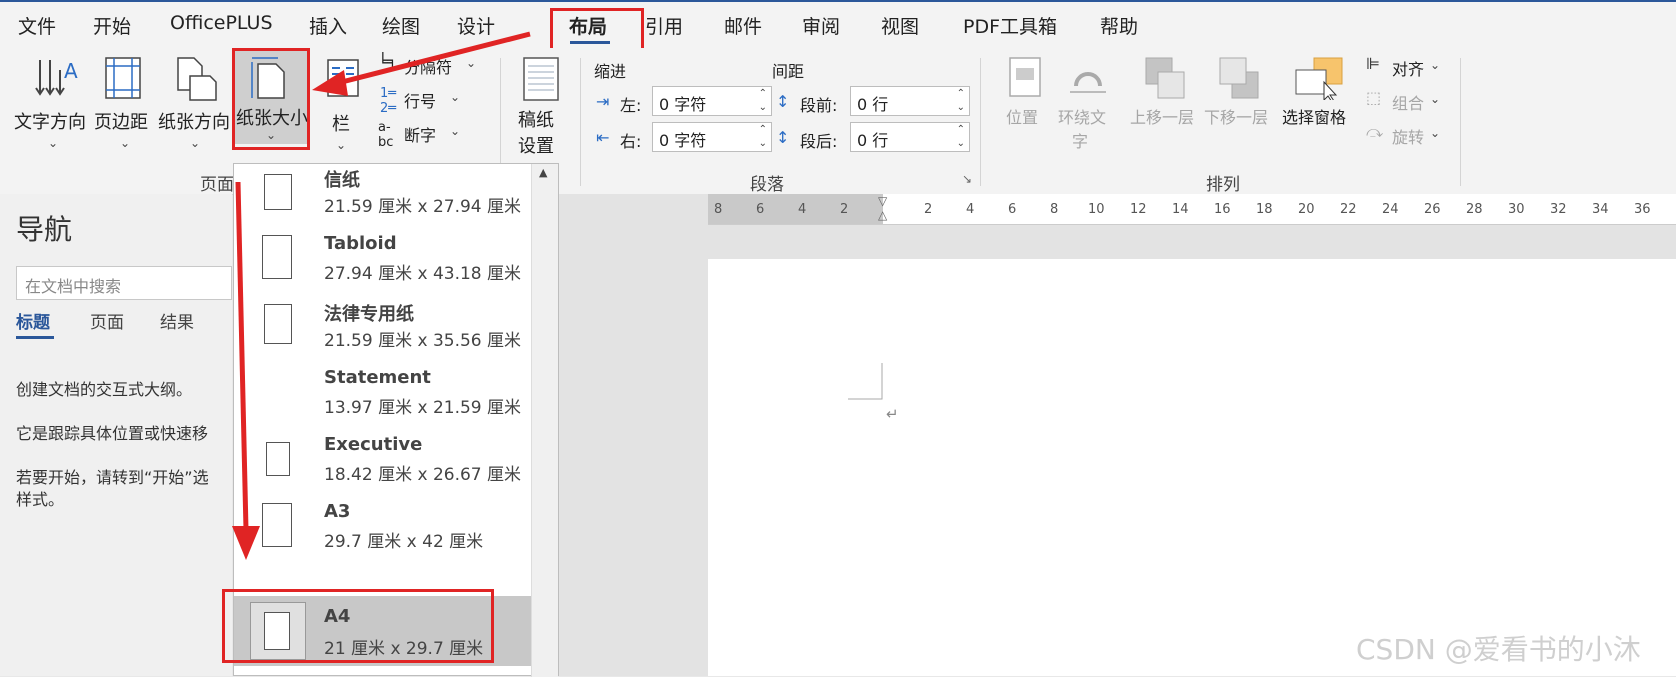 The width and height of the screenshot is (1676, 677). What do you see at coordinates (242, 356) in the screenshot?
I see `arrow-down-line` at bounding box center [242, 356].